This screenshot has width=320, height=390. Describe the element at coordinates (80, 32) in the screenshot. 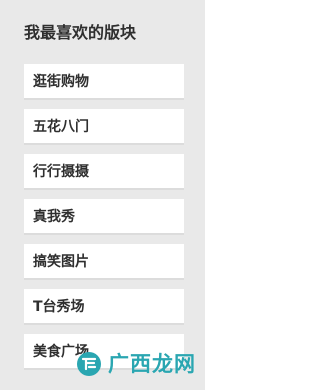

I see `panel-title: 我最喜欢的版块` at that location.